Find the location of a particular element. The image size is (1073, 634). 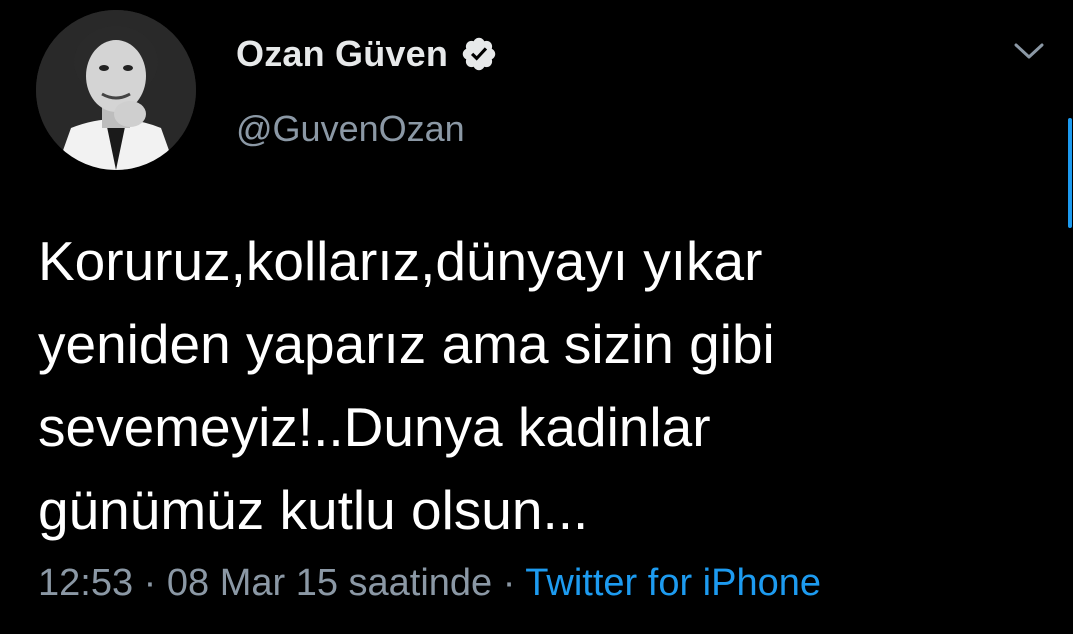

tweet-source-link: Twitter for iPhone is located at coordinates (673, 583).